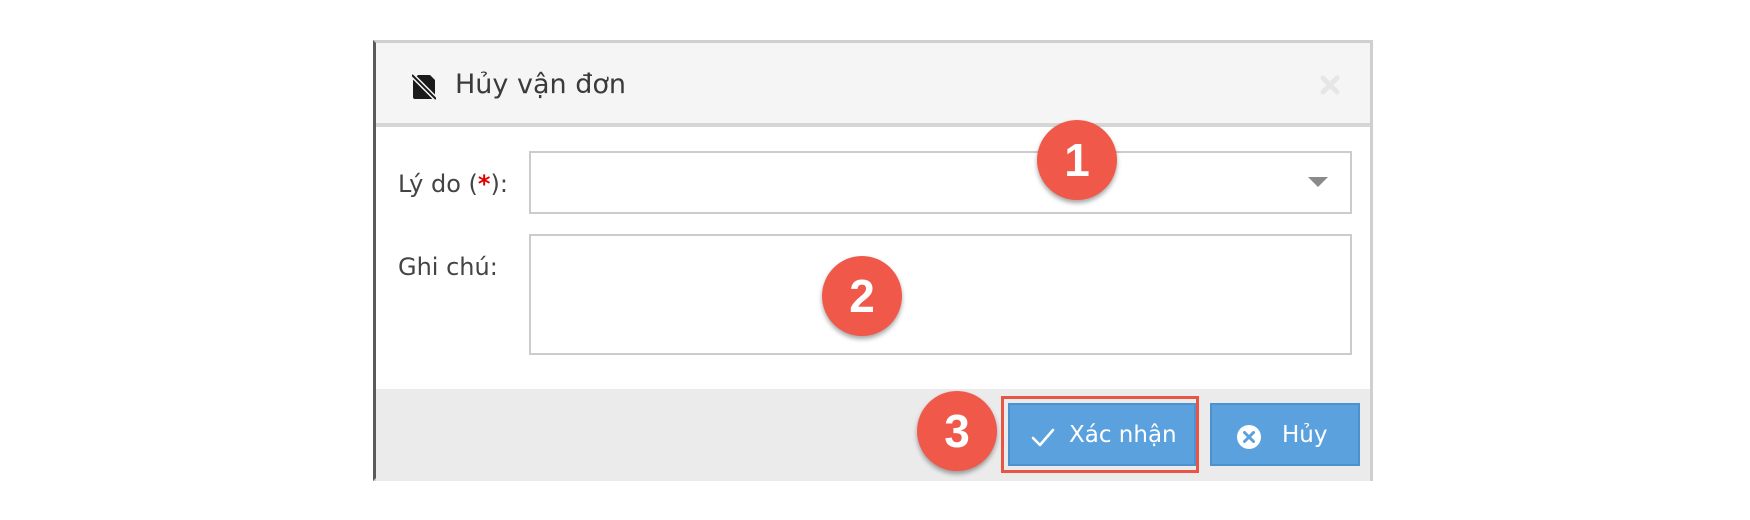 The width and height of the screenshot is (1750, 520). What do you see at coordinates (453, 184) in the screenshot?
I see `reason-label: Lý do (*):` at bounding box center [453, 184].